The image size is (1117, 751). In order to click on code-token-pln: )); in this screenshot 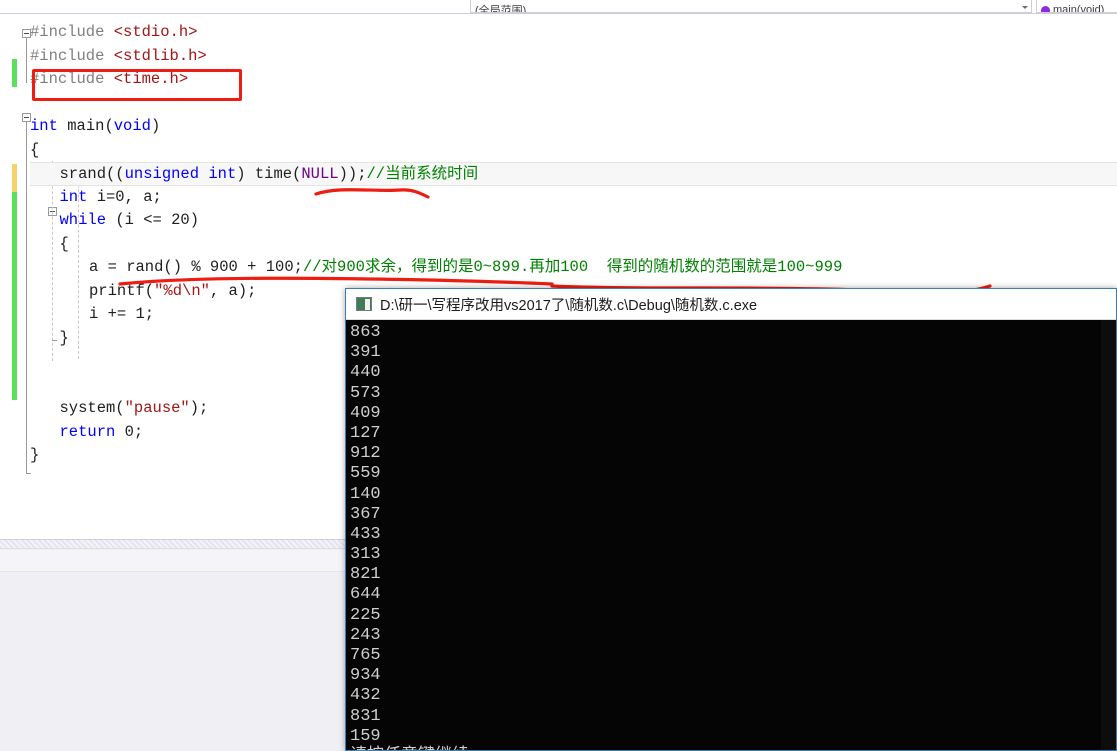, I will do `click(352, 174)`.